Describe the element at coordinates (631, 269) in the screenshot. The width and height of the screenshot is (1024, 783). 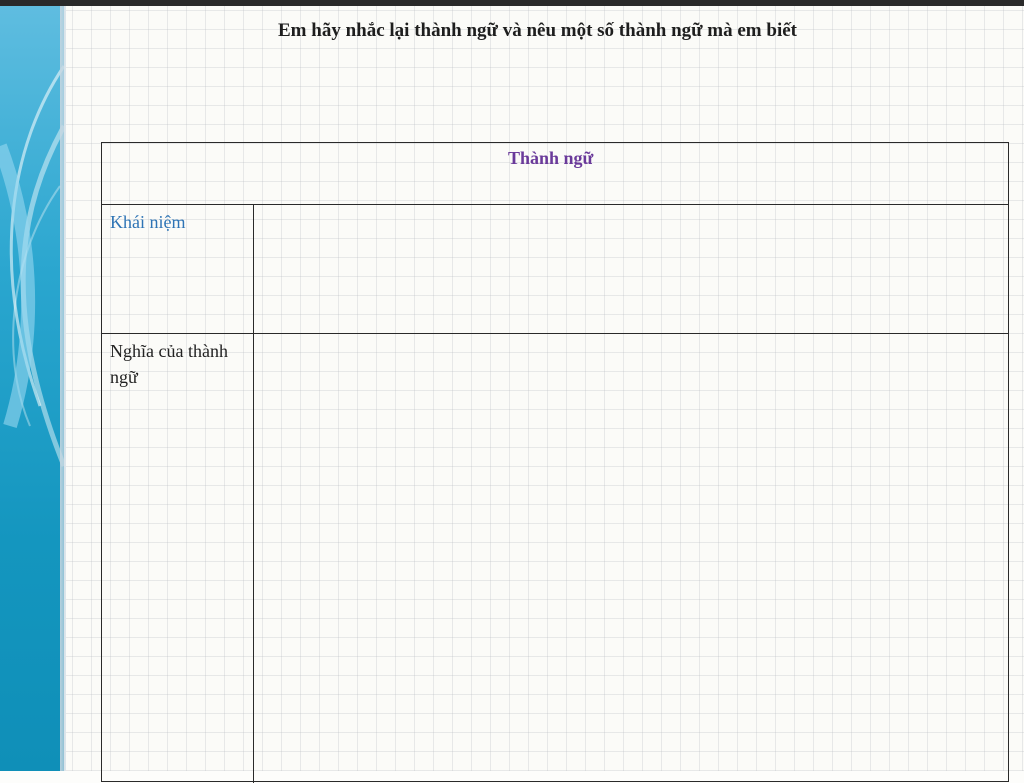
I see `concept-value-cell` at that location.